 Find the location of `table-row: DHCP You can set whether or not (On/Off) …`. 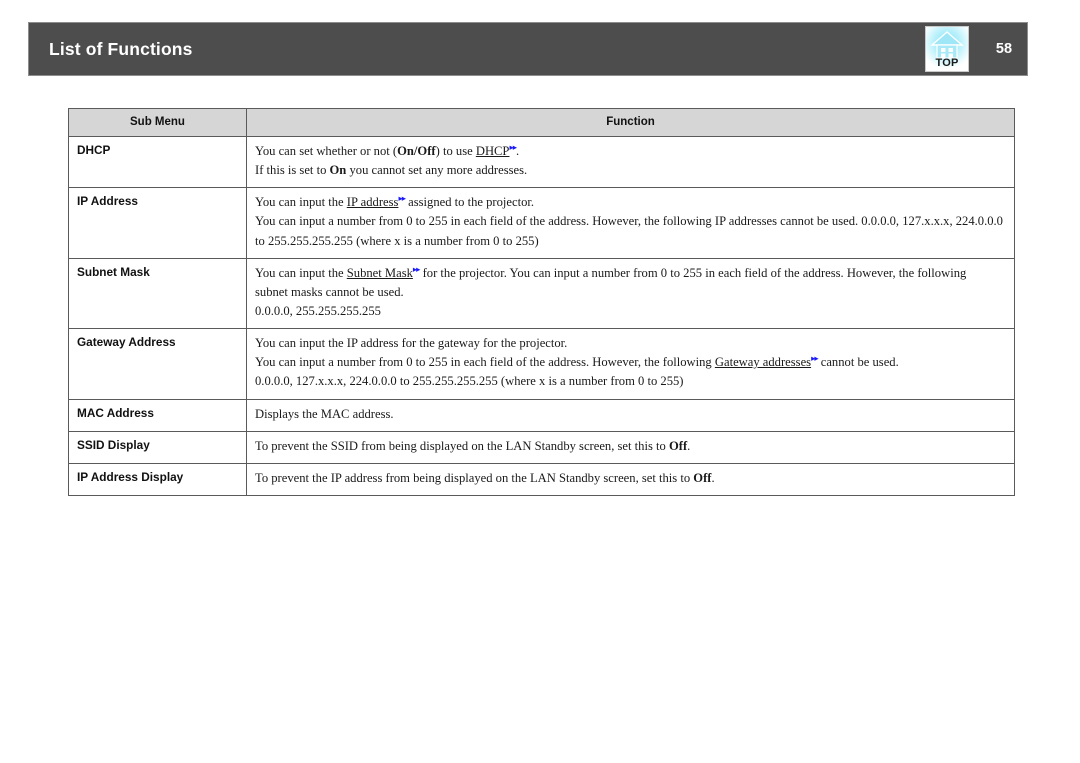

table-row: DHCP You can set whether or not (On/Off) … is located at coordinates (541, 162).